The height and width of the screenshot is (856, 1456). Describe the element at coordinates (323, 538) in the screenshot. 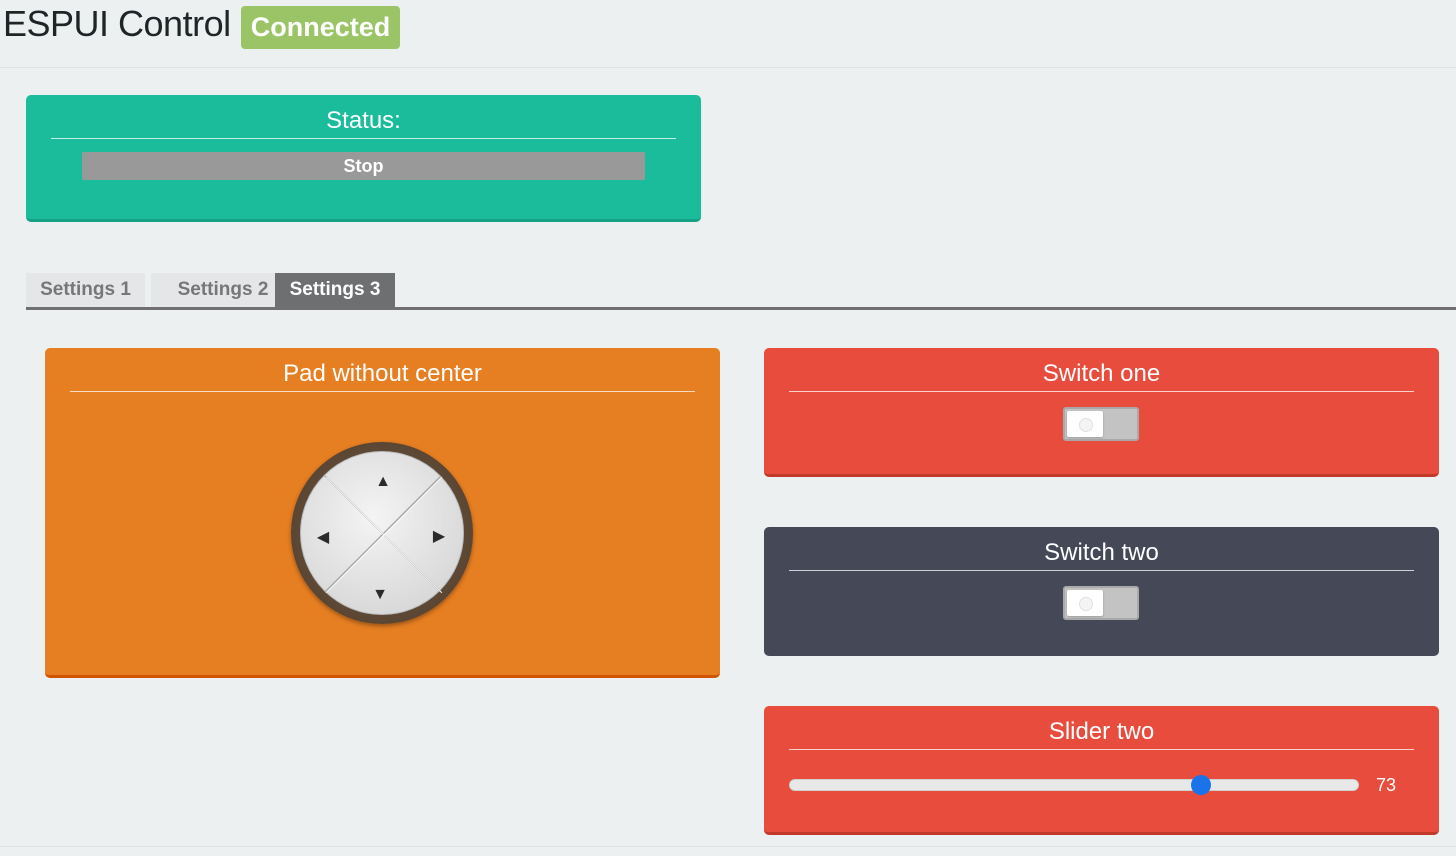

I see `pad-left-arrow-icon: ◀` at that location.